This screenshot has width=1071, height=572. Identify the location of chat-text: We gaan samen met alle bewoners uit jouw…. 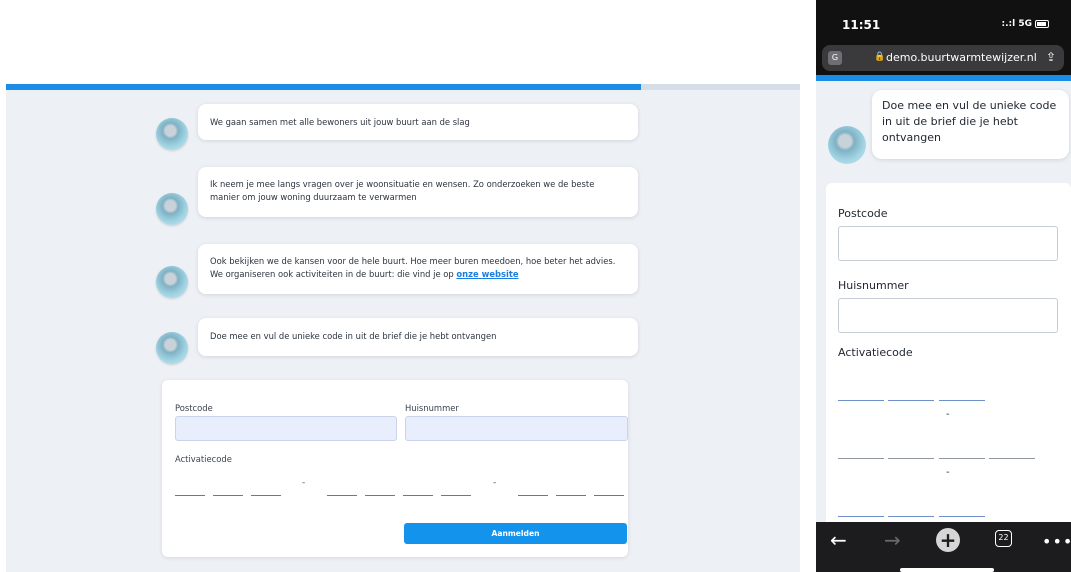
(340, 122).